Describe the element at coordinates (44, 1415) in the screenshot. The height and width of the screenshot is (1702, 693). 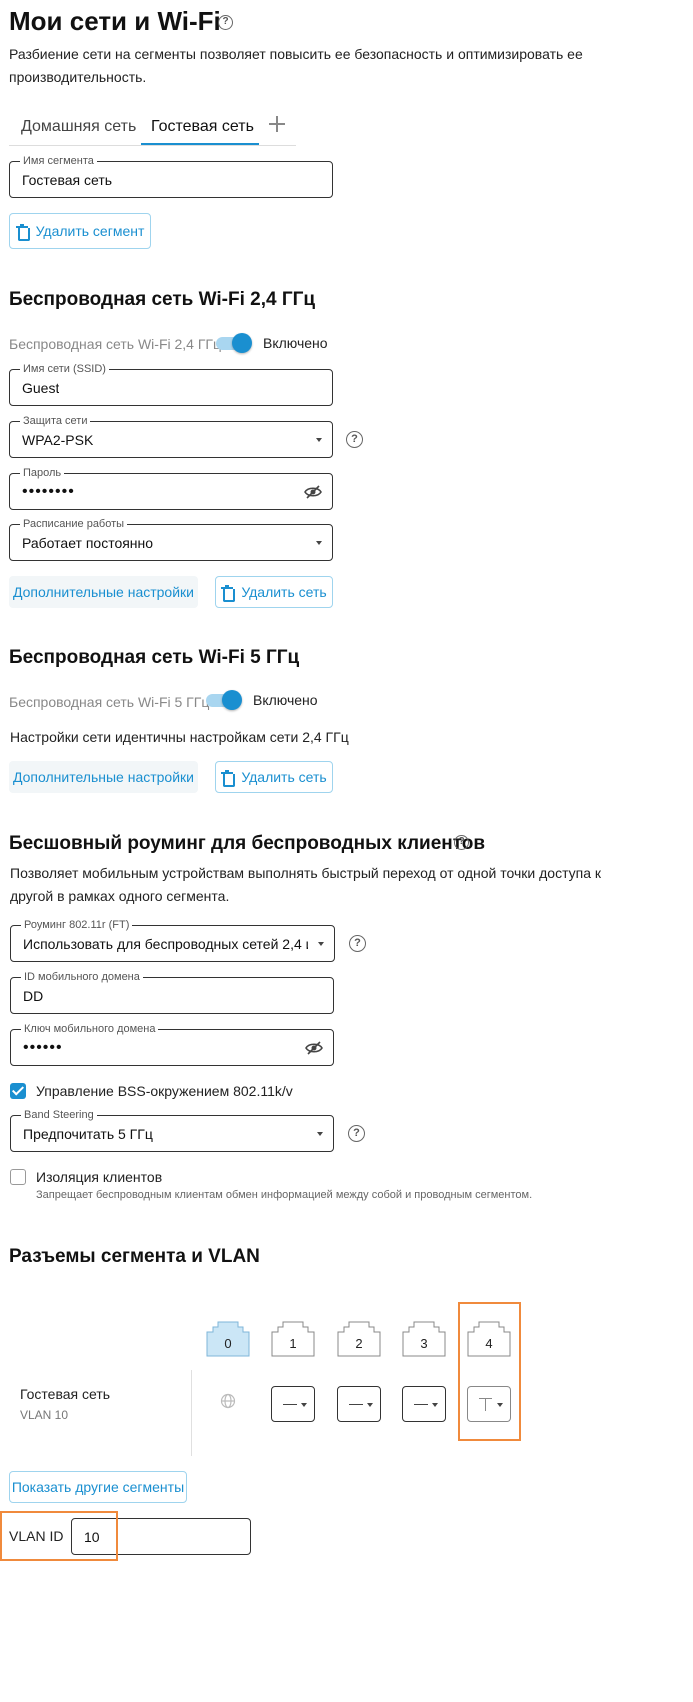
I see `segment-row-vlan: VLAN 10` at that location.